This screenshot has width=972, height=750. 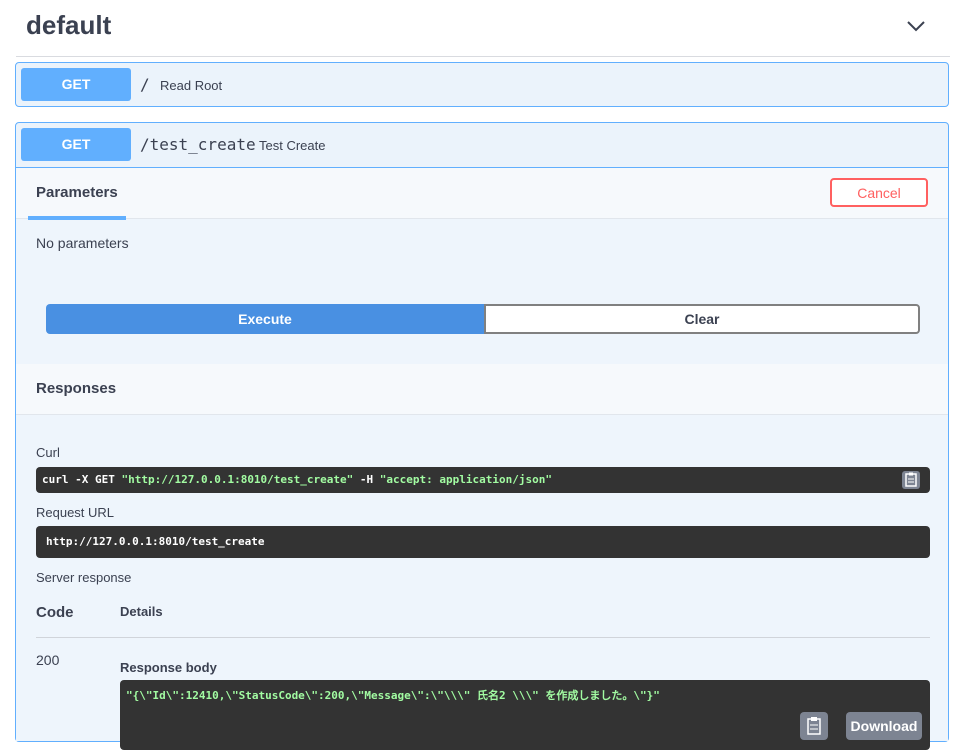 I want to click on status-code: 200, so click(x=48, y=660).